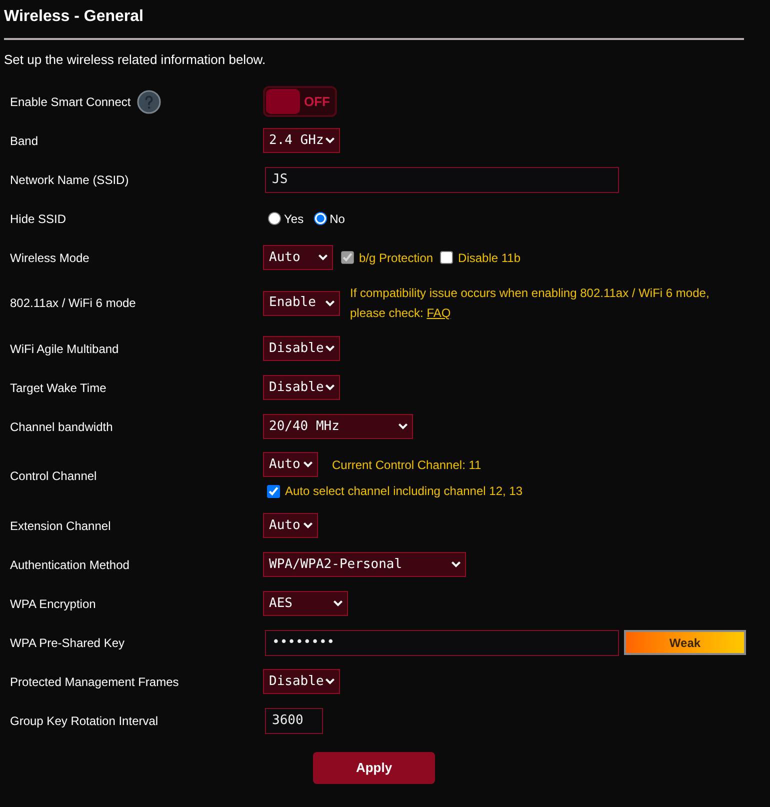  I want to click on radio-label: Yes, so click(294, 219).